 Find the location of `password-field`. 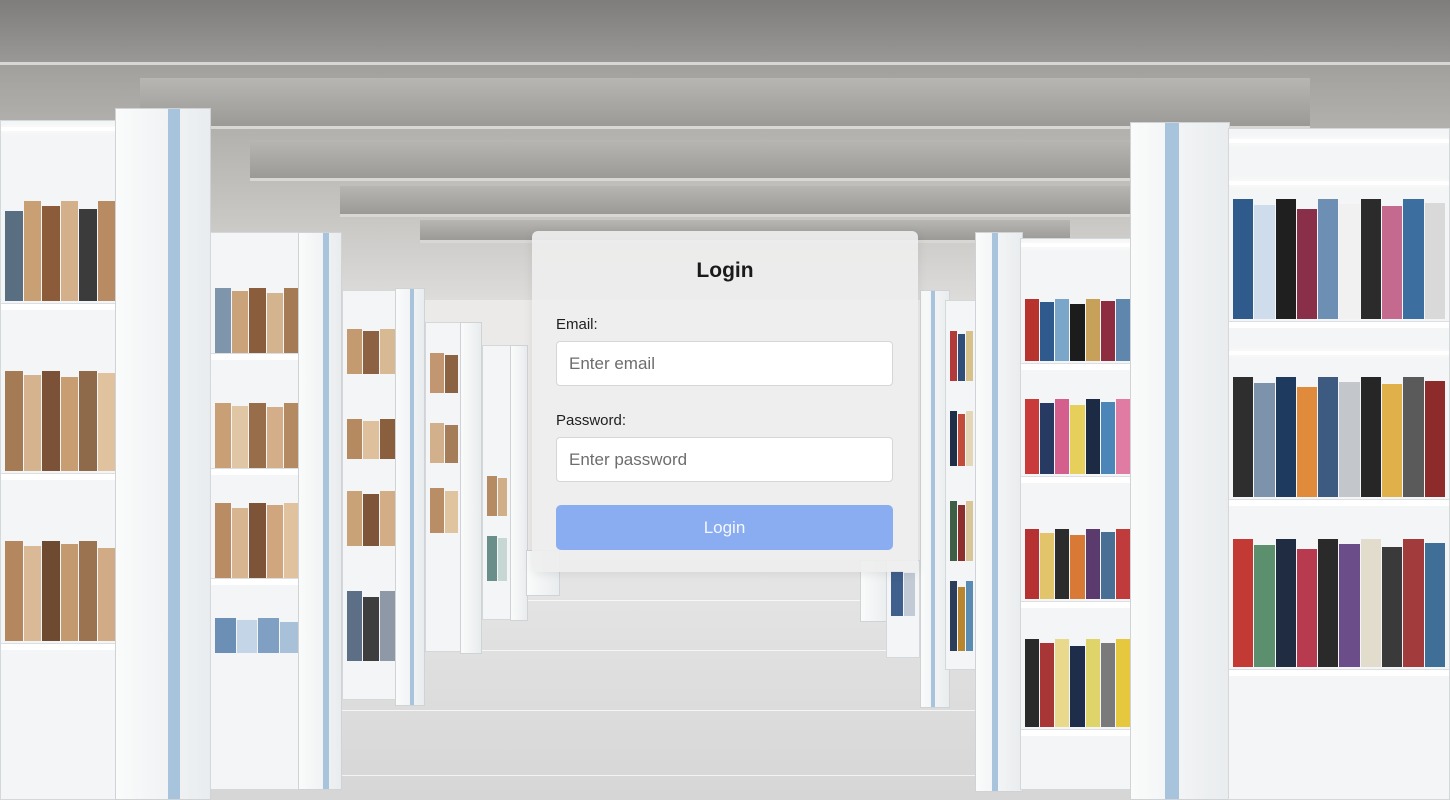

password-field is located at coordinates (724, 459).